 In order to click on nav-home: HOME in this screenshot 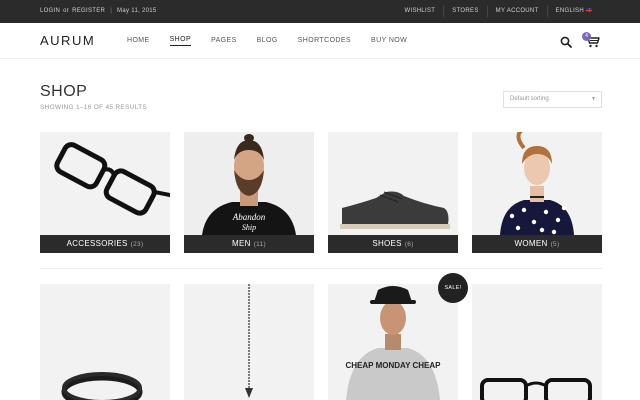, I will do `click(138, 41)`.